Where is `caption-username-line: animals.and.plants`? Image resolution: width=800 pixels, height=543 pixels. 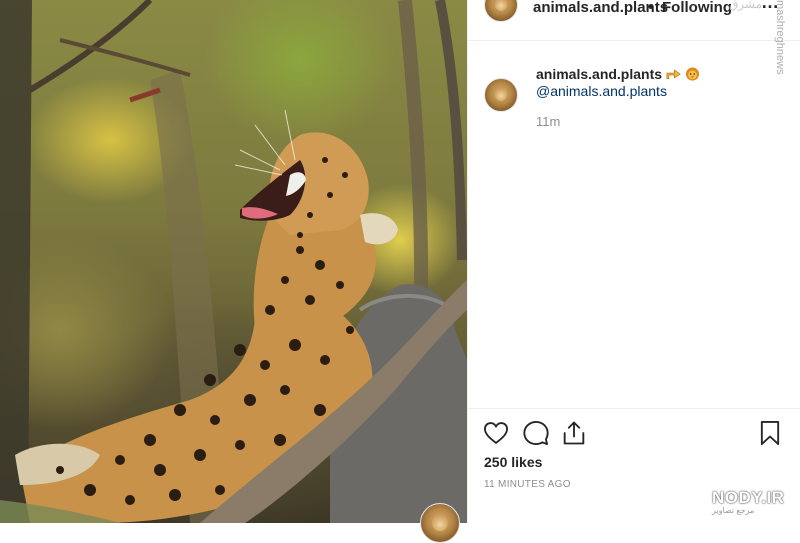
caption-username-line: animals.and.plants is located at coordinates (618, 74).